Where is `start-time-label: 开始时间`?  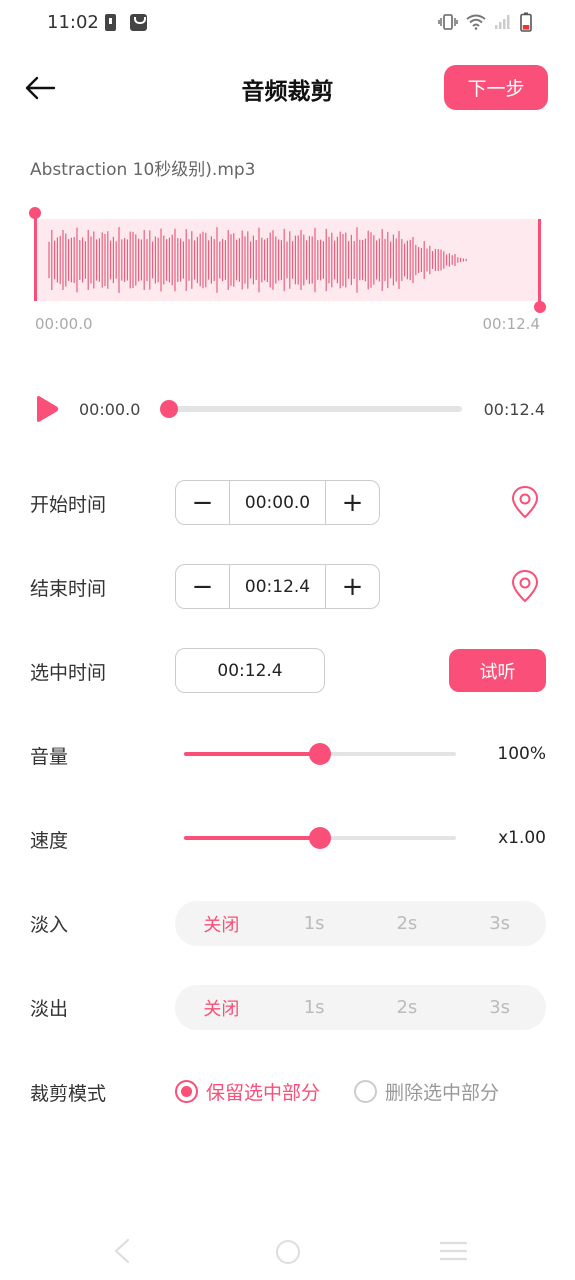
start-time-label: 开始时间 is located at coordinates (68, 505).